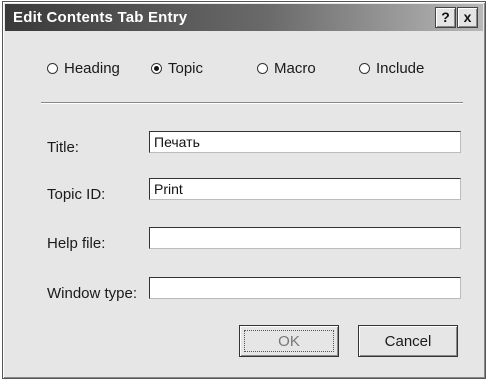 This screenshot has width=490, height=382. Describe the element at coordinates (92, 68) in the screenshot. I see `radio-heading-label: Heading` at that location.